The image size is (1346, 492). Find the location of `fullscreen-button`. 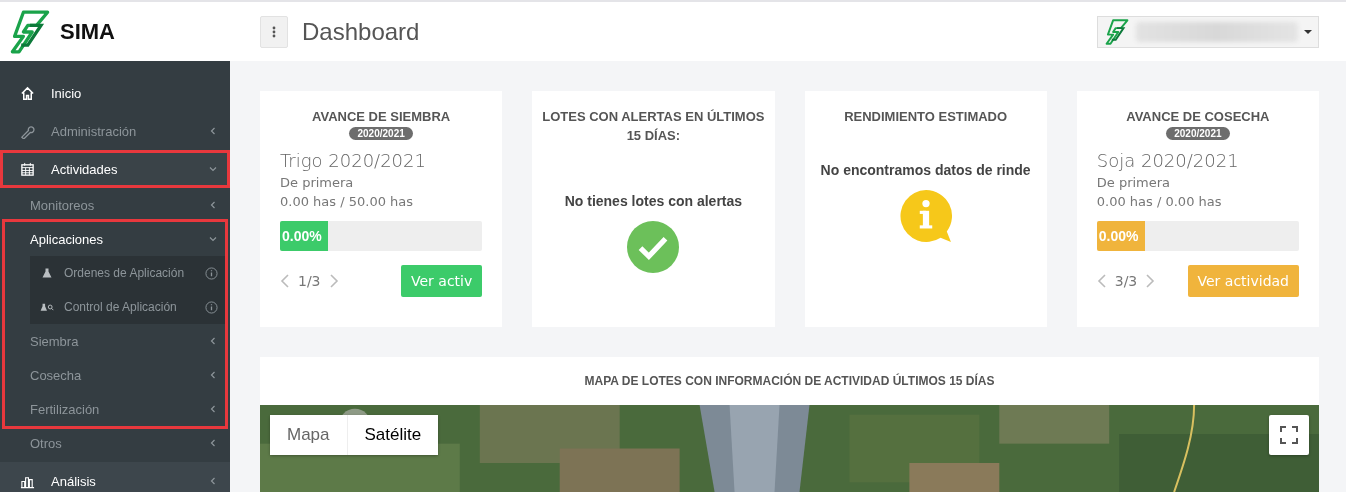

fullscreen-button is located at coordinates (1289, 435).